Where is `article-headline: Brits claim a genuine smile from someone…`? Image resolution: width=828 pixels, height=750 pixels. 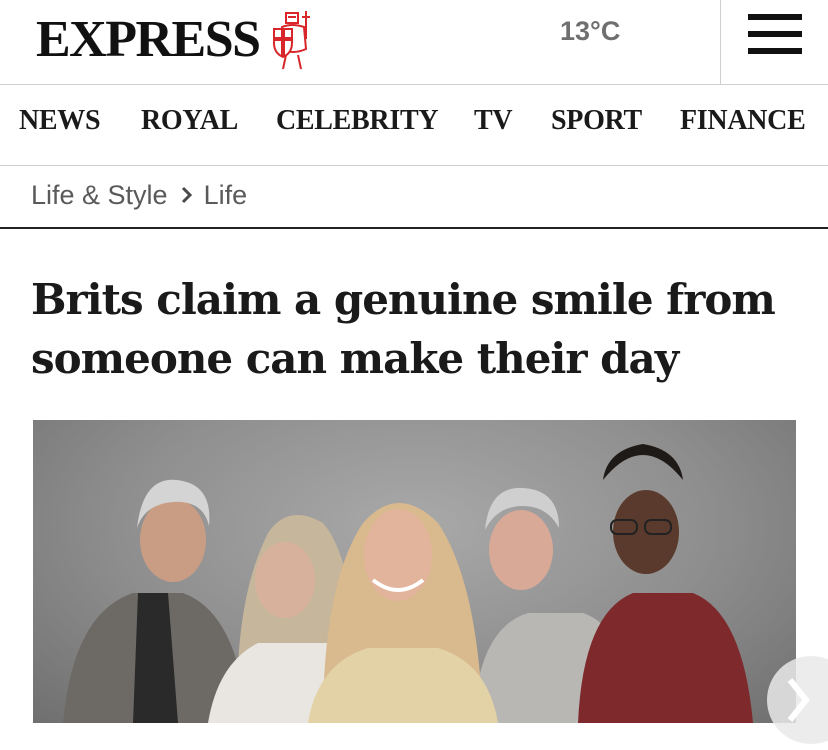
article-headline: Brits claim a genuine smile from someone… is located at coordinates (403, 329).